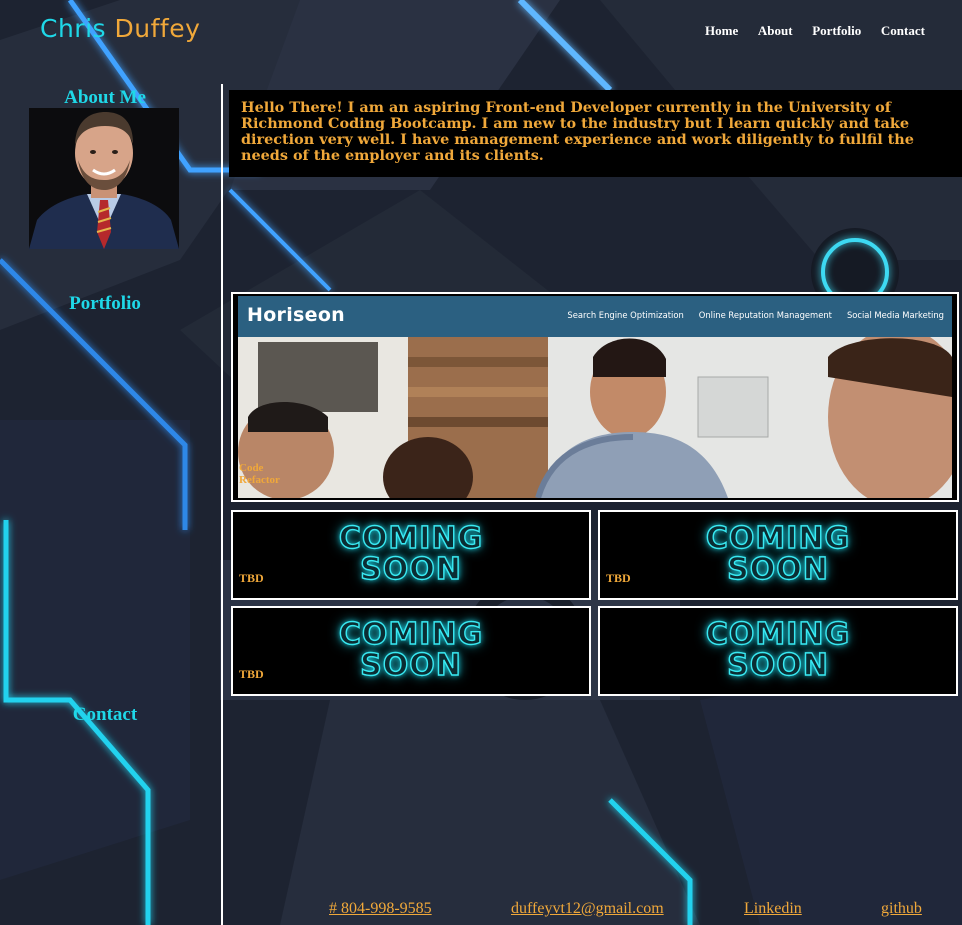 The height and width of the screenshot is (925, 962). What do you see at coordinates (105, 97) in the screenshot?
I see `about-me-heading: About Me` at bounding box center [105, 97].